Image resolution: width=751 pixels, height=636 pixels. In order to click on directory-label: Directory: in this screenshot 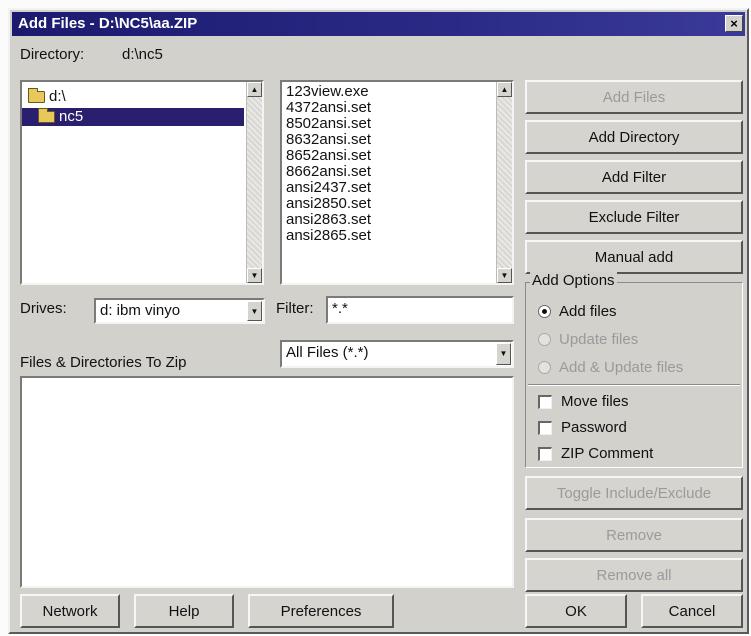, I will do `click(52, 54)`.